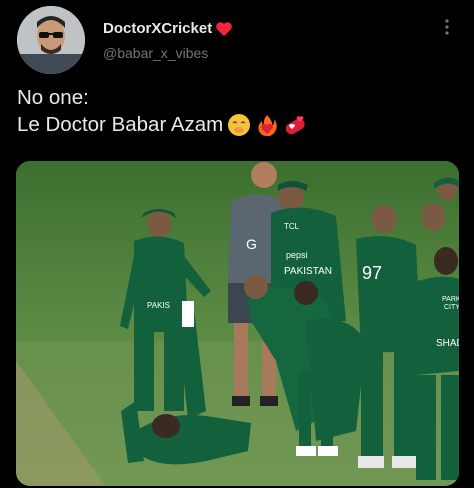 The image size is (474, 488). What do you see at coordinates (450, 299) in the screenshot?
I see `svg-text: PARKVI` at bounding box center [450, 299].